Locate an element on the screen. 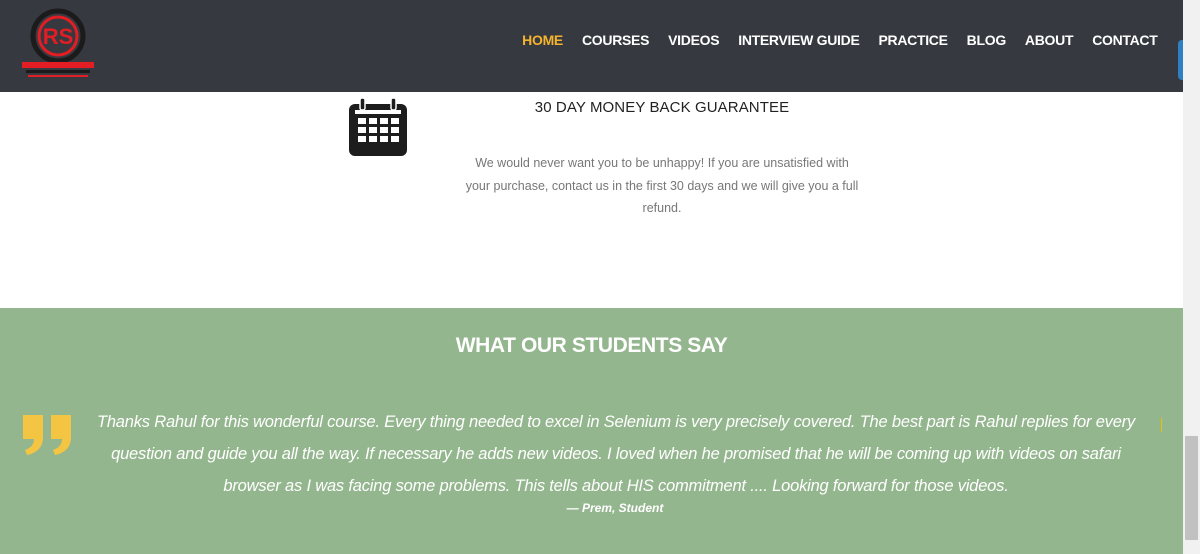  carousel-indicator is located at coordinates (1161, 425).